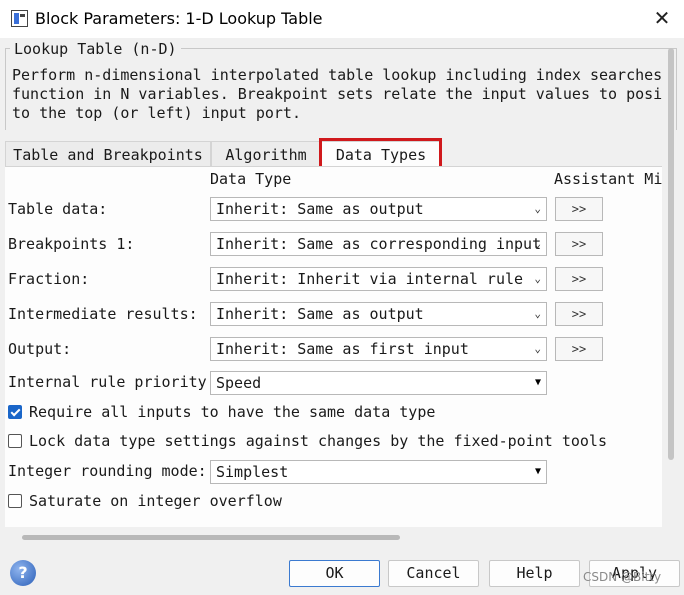 This screenshot has height=595, width=684. Describe the element at coordinates (380, 153) in the screenshot. I see `highlight-box` at that location.